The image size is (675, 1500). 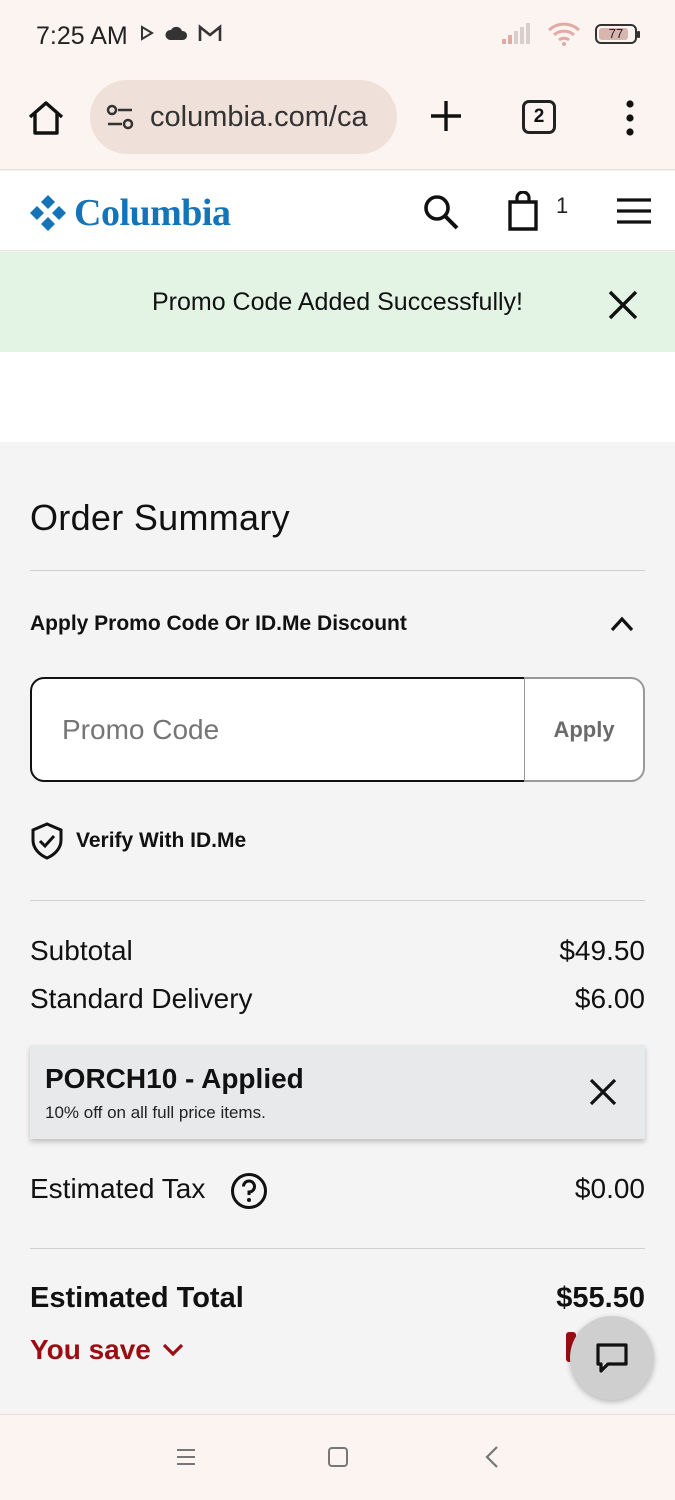 I want to click on apply-button: Apply, so click(x=584, y=729).